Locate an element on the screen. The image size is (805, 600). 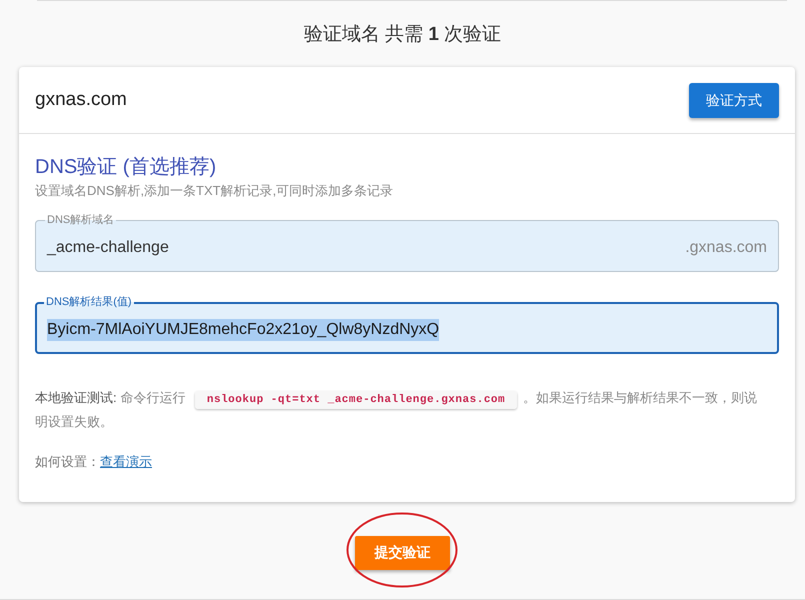
field-value: _acme-challenge is located at coordinates (108, 248).